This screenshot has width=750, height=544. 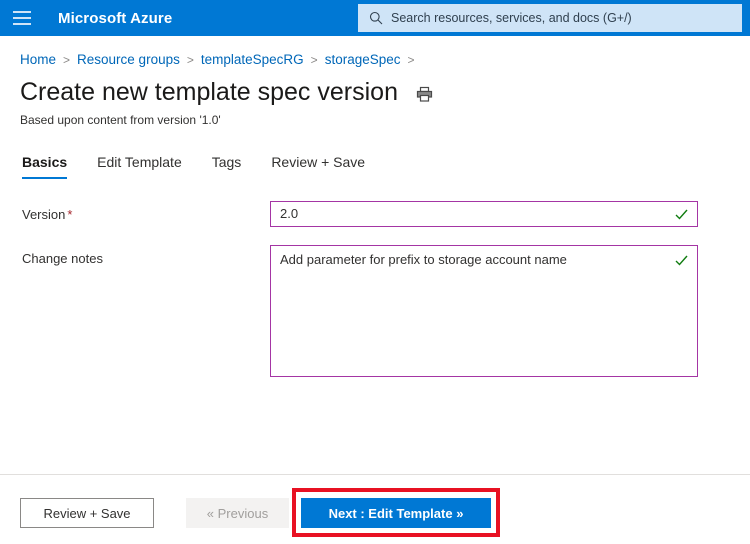 I want to click on change-notes-label: Change notes, so click(x=135, y=255).